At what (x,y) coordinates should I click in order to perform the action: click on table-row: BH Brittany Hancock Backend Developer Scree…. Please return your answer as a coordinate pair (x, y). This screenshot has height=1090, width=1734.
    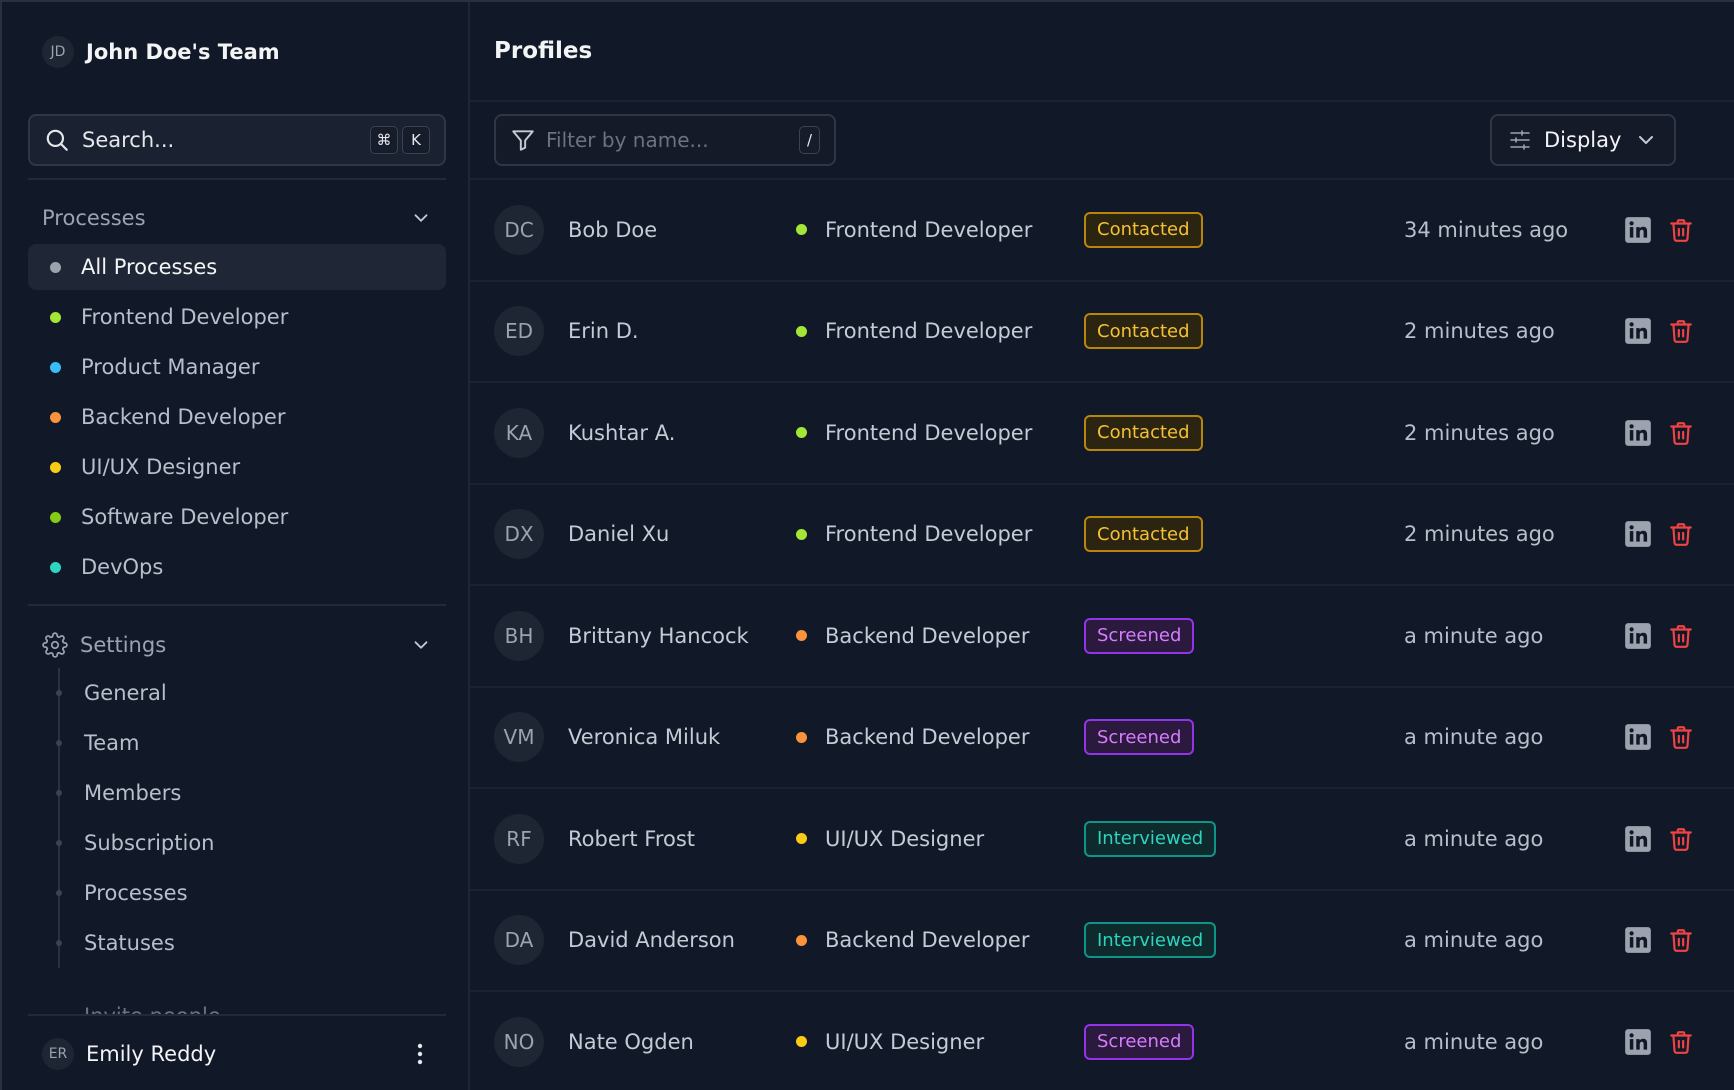
    Looking at the image, I should click on (1102, 637).